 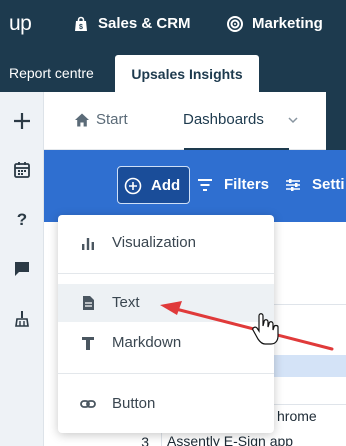 What do you see at coordinates (247, 184) in the screenshot?
I see `filters-button-label: Filters` at bounding box center [247, 184].